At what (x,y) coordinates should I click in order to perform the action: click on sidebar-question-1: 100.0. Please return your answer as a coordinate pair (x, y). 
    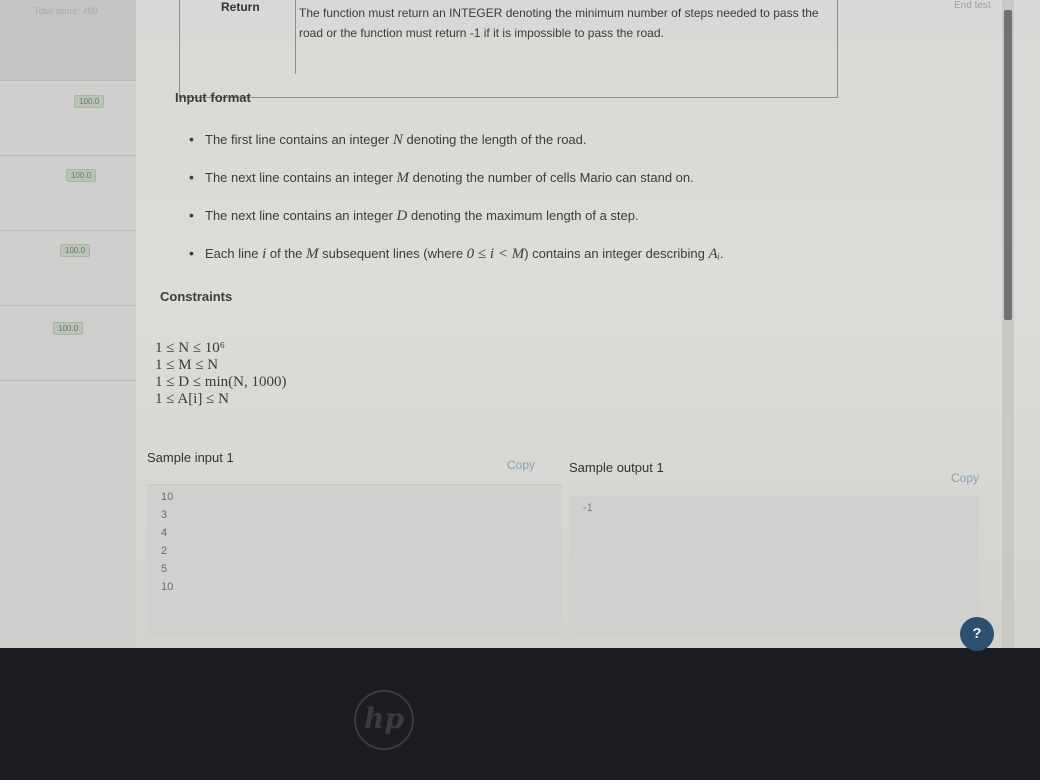
    Looking at the image, I should click on (68, 118).